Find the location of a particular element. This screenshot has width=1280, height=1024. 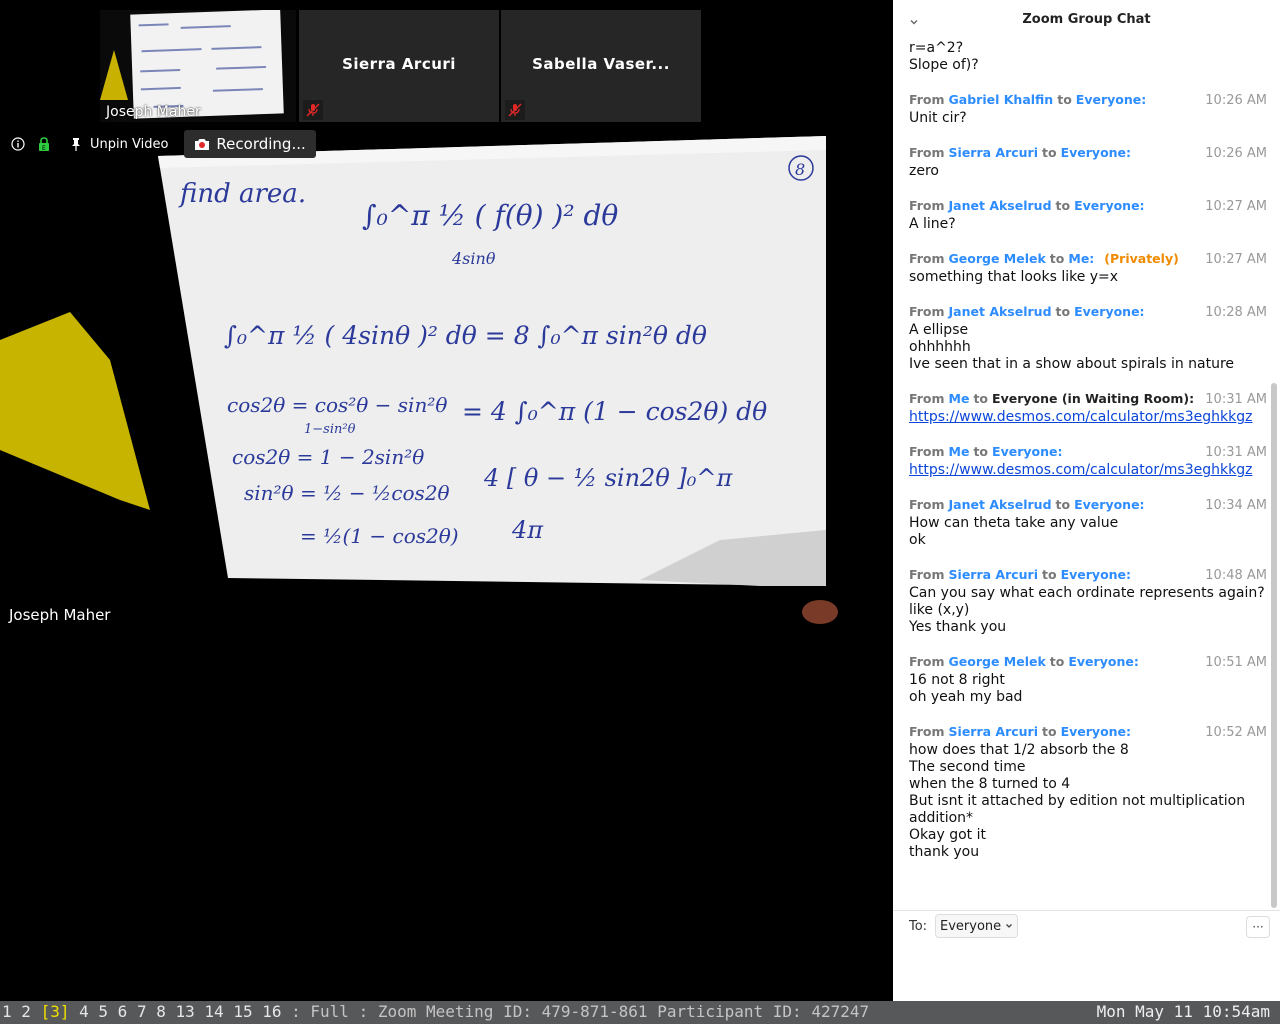

recipient-label: To: is located at coordinates (918, 926).